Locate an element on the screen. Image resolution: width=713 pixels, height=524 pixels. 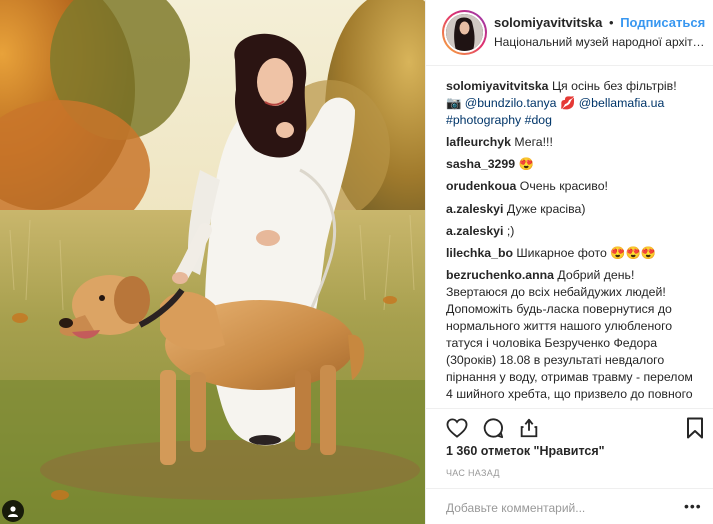
user-tag-icon is located at coordinates (13, 511).